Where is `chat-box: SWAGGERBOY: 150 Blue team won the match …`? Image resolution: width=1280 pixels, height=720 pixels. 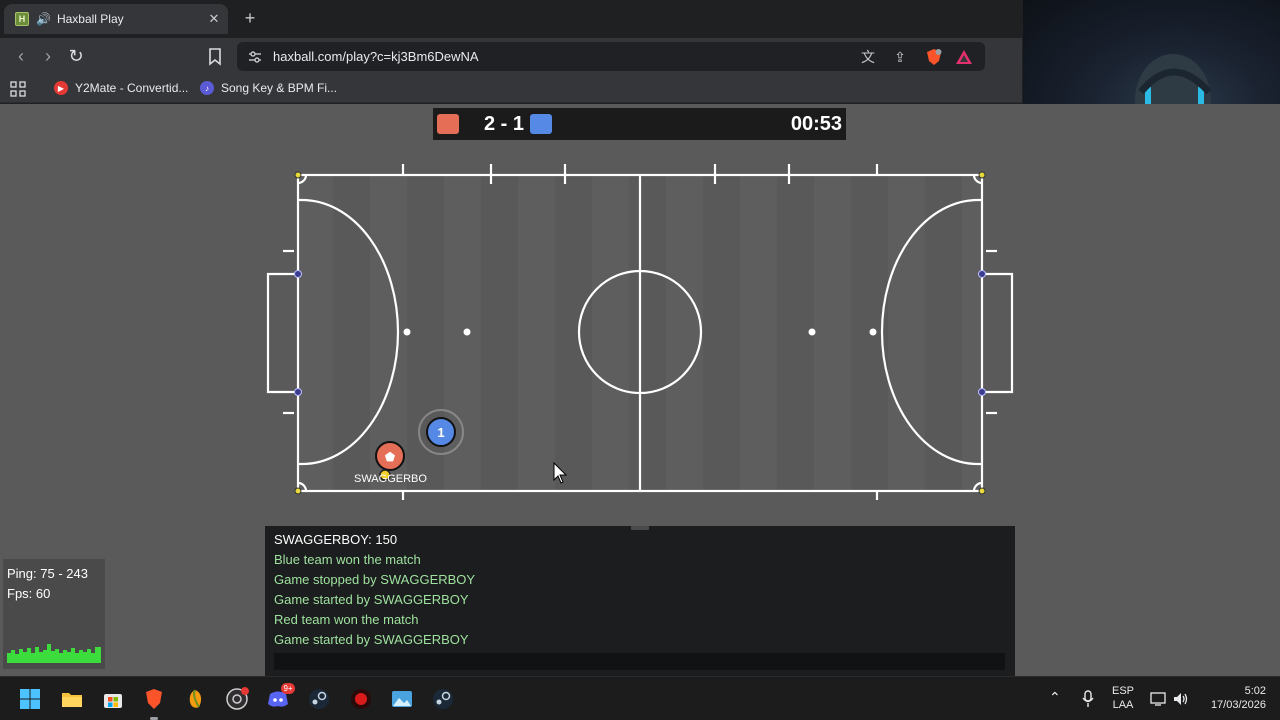 chat-box: SWAGGERBOY: 150 Blue team won the match … is located at coordinates (640, 601).